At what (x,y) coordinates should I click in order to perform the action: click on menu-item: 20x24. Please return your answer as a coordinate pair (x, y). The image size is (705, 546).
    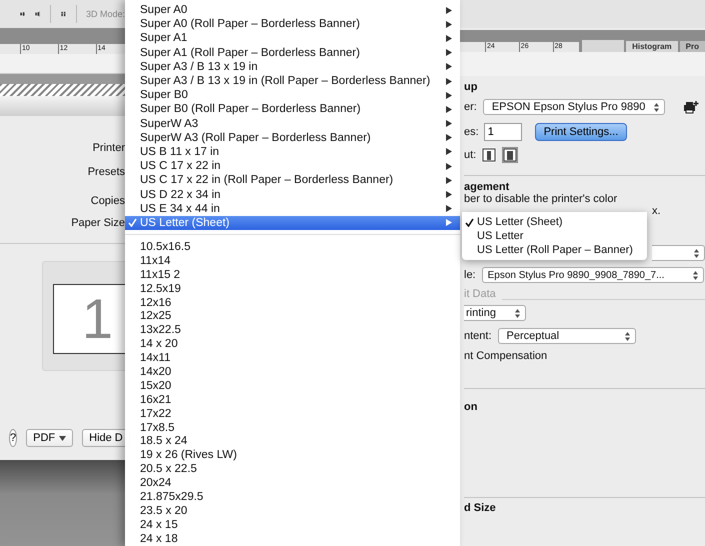
    Looking at the image, I should click on (292, 483).